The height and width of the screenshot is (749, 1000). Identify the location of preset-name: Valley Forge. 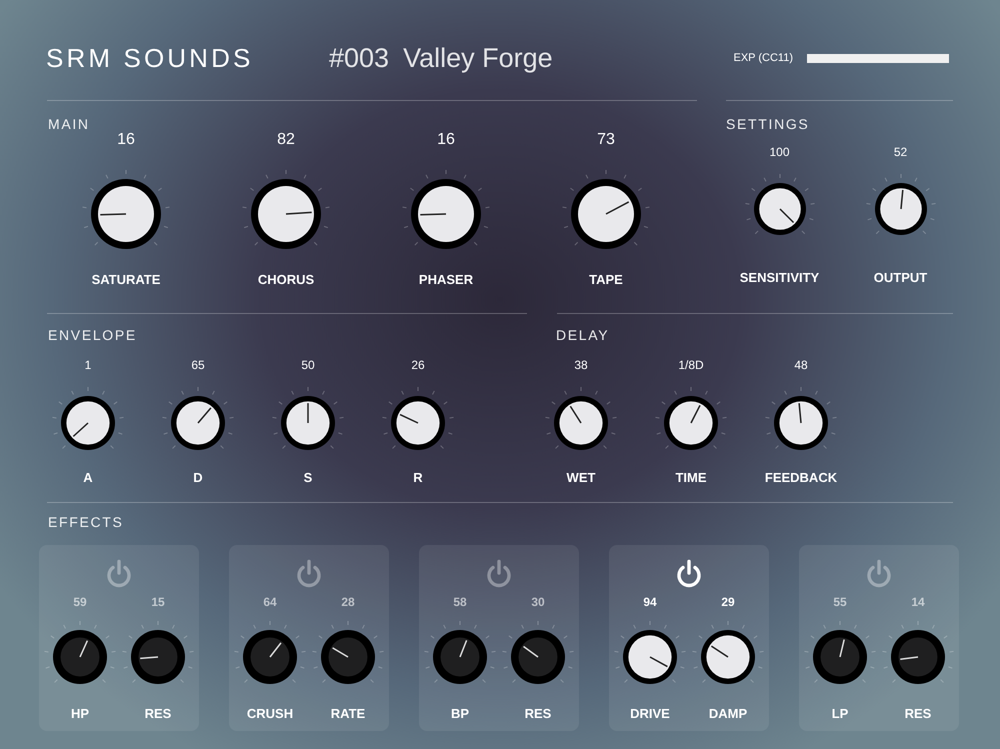
(478, 58).